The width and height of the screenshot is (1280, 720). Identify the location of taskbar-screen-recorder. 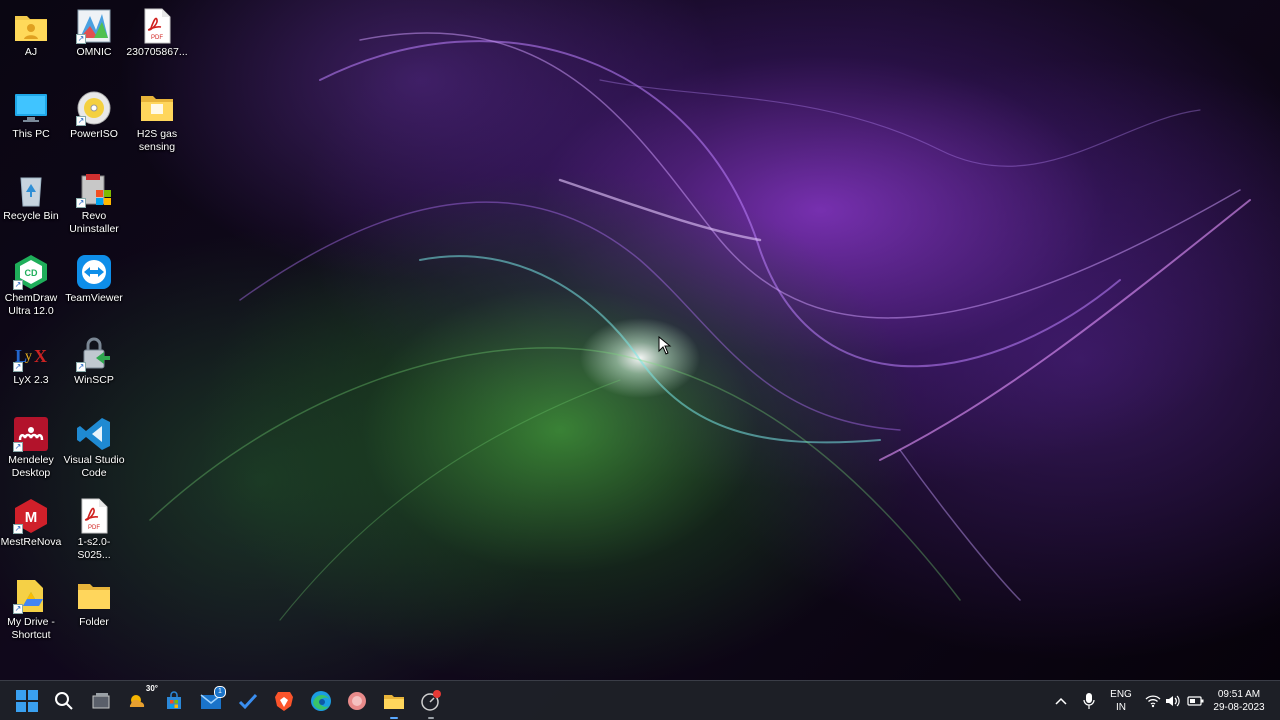
(431, 702).